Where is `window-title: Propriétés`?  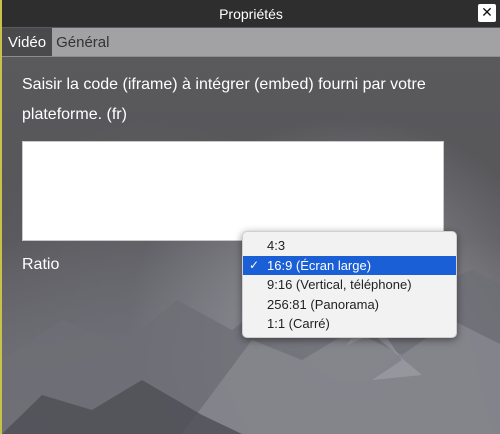
window-title: Propriétés is located at coordinates (251, 13).